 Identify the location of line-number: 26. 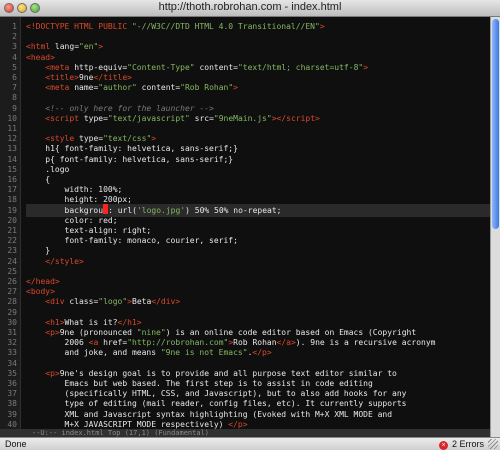
(12, 281).